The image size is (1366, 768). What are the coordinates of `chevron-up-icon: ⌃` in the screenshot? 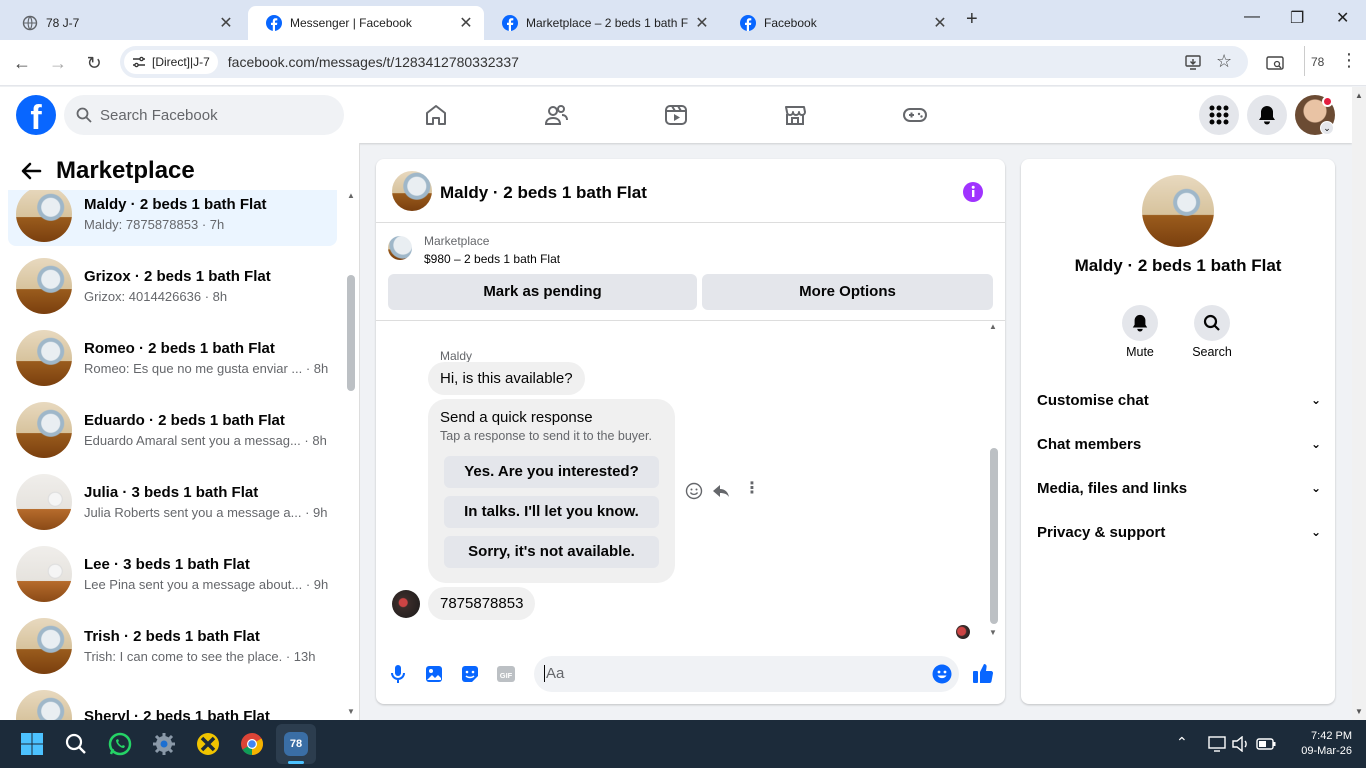 It's located at (1182, 742).